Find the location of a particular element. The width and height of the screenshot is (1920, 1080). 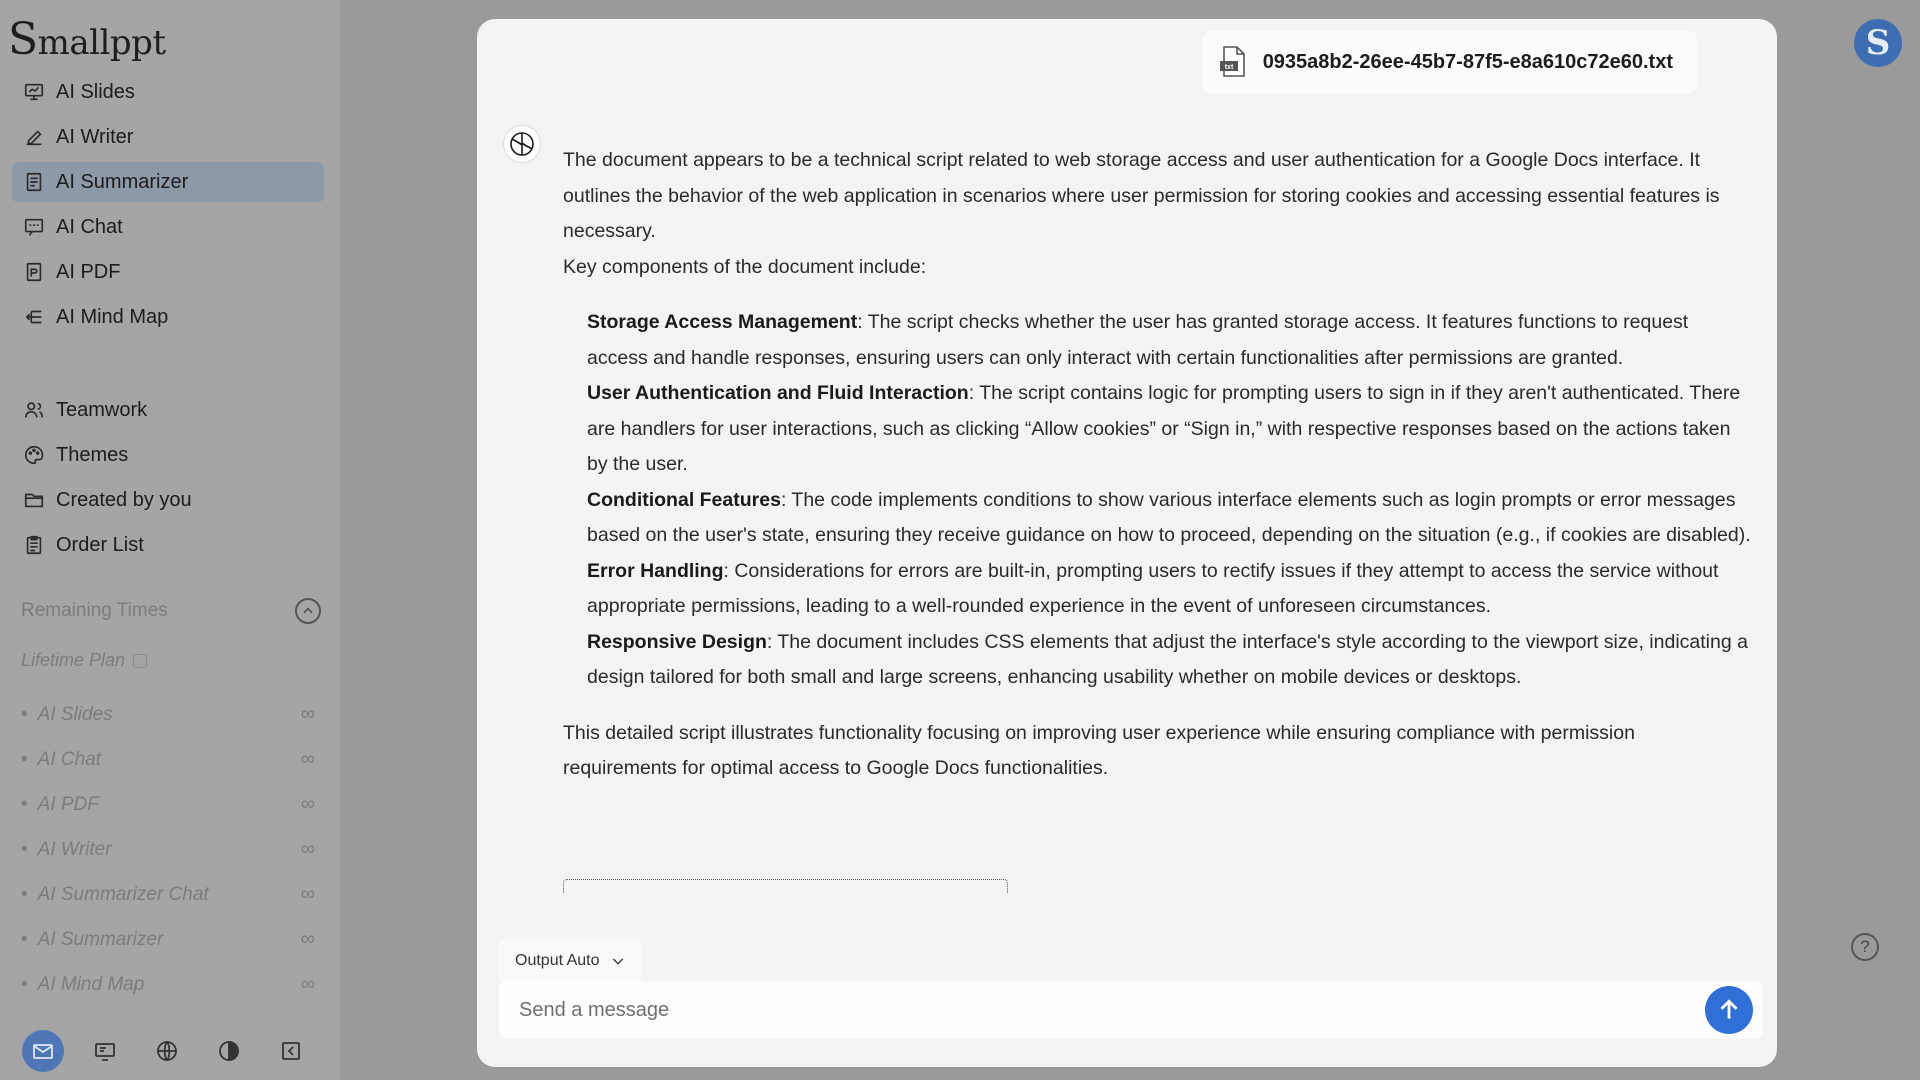

send-button is located at coordinates (1729, 1010).